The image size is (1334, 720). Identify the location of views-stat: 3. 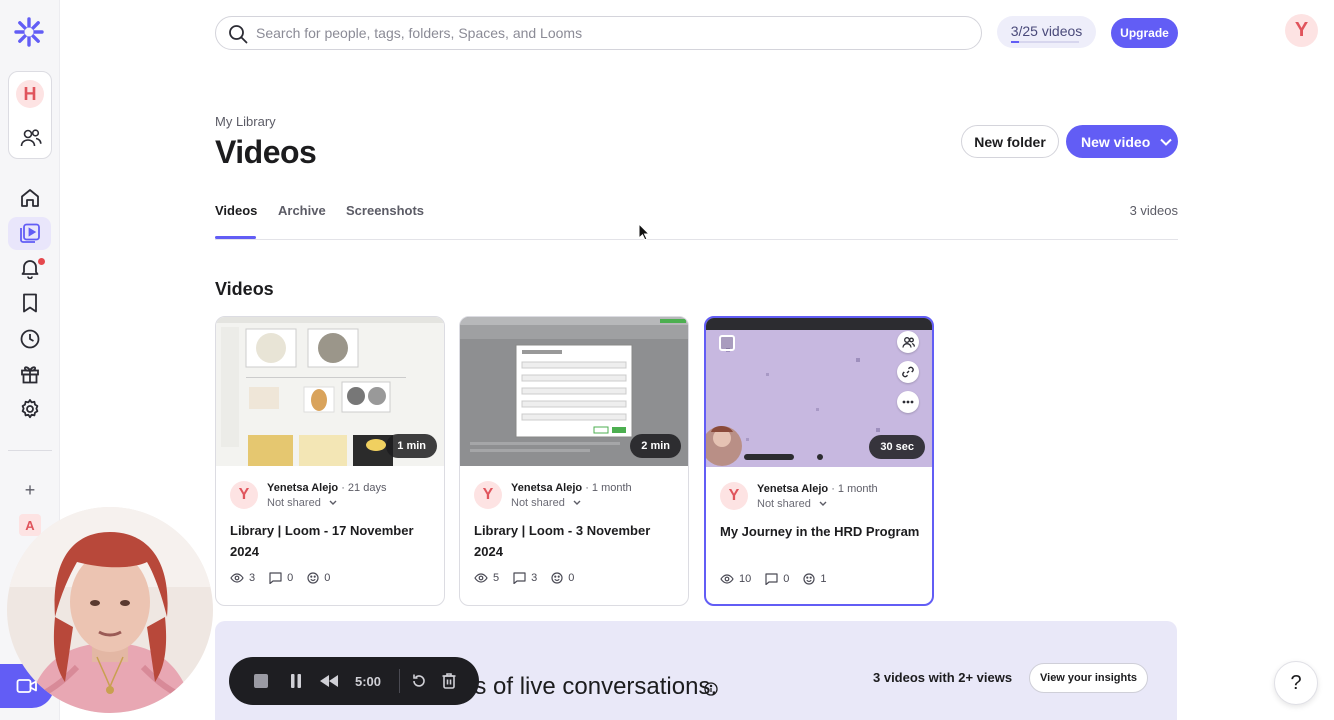
(242, 578).